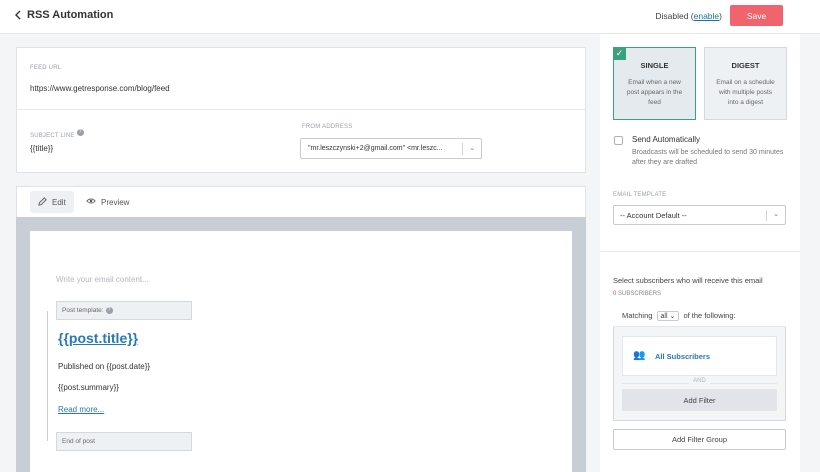 This screenshot has width=820, height=472. What do you see at coordinates (88, 387) in the screenshot?
I see `post-summary-line: {{post.summary}}` at bounding box center [88, 387].